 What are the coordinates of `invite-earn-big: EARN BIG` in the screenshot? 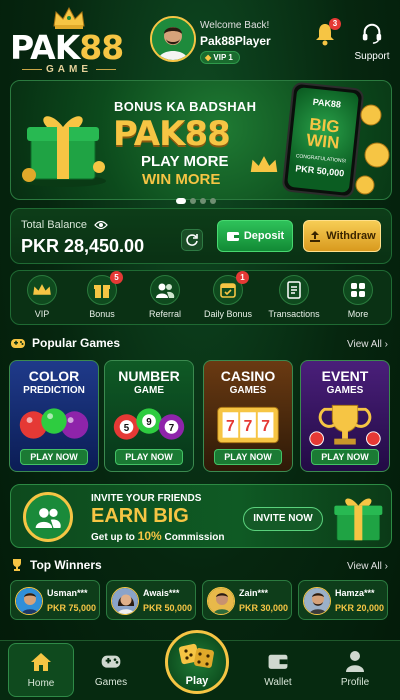 It's located at (140, 516).